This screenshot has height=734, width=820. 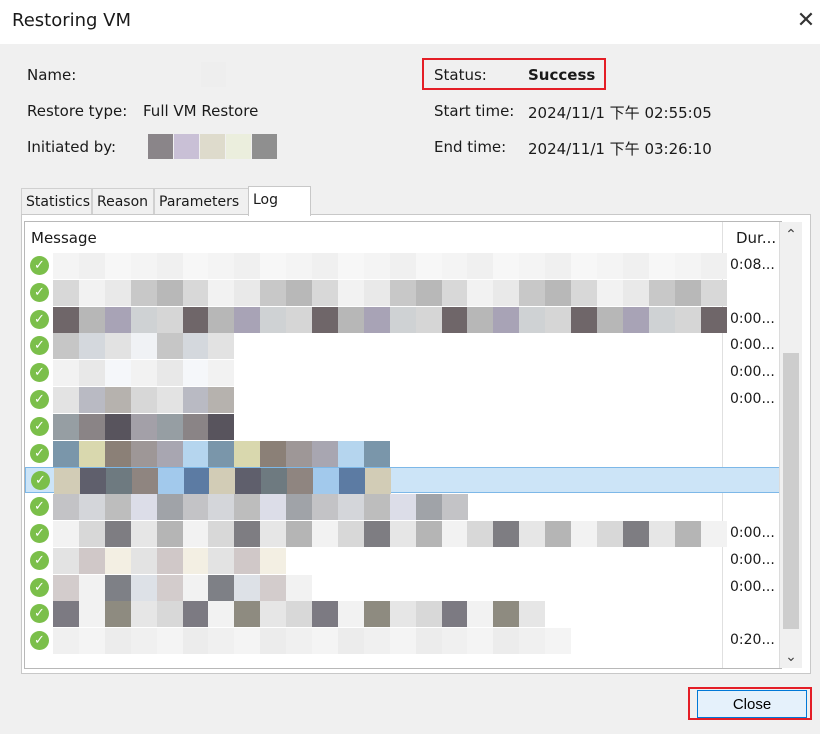 What do you see at coordinates (620, 149) in the screenshot?
I see `end-time-value: 2024/11/1 下午 03:26:10` at bounding box center [620, 149].